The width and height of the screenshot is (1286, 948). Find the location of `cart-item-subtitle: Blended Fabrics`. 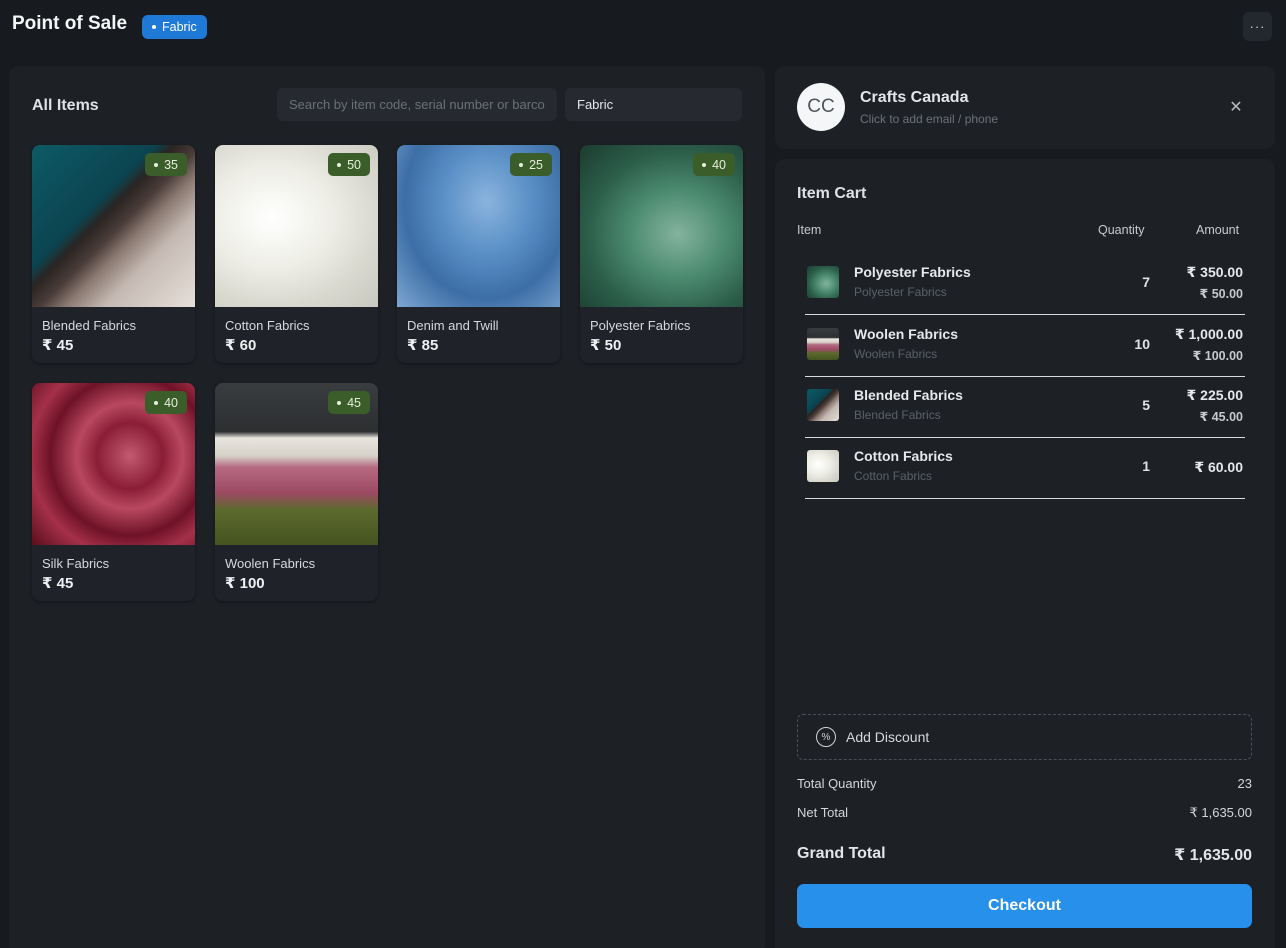

cart-item-subtitle: Blended Fabrics is located at coordinates (897, 415).